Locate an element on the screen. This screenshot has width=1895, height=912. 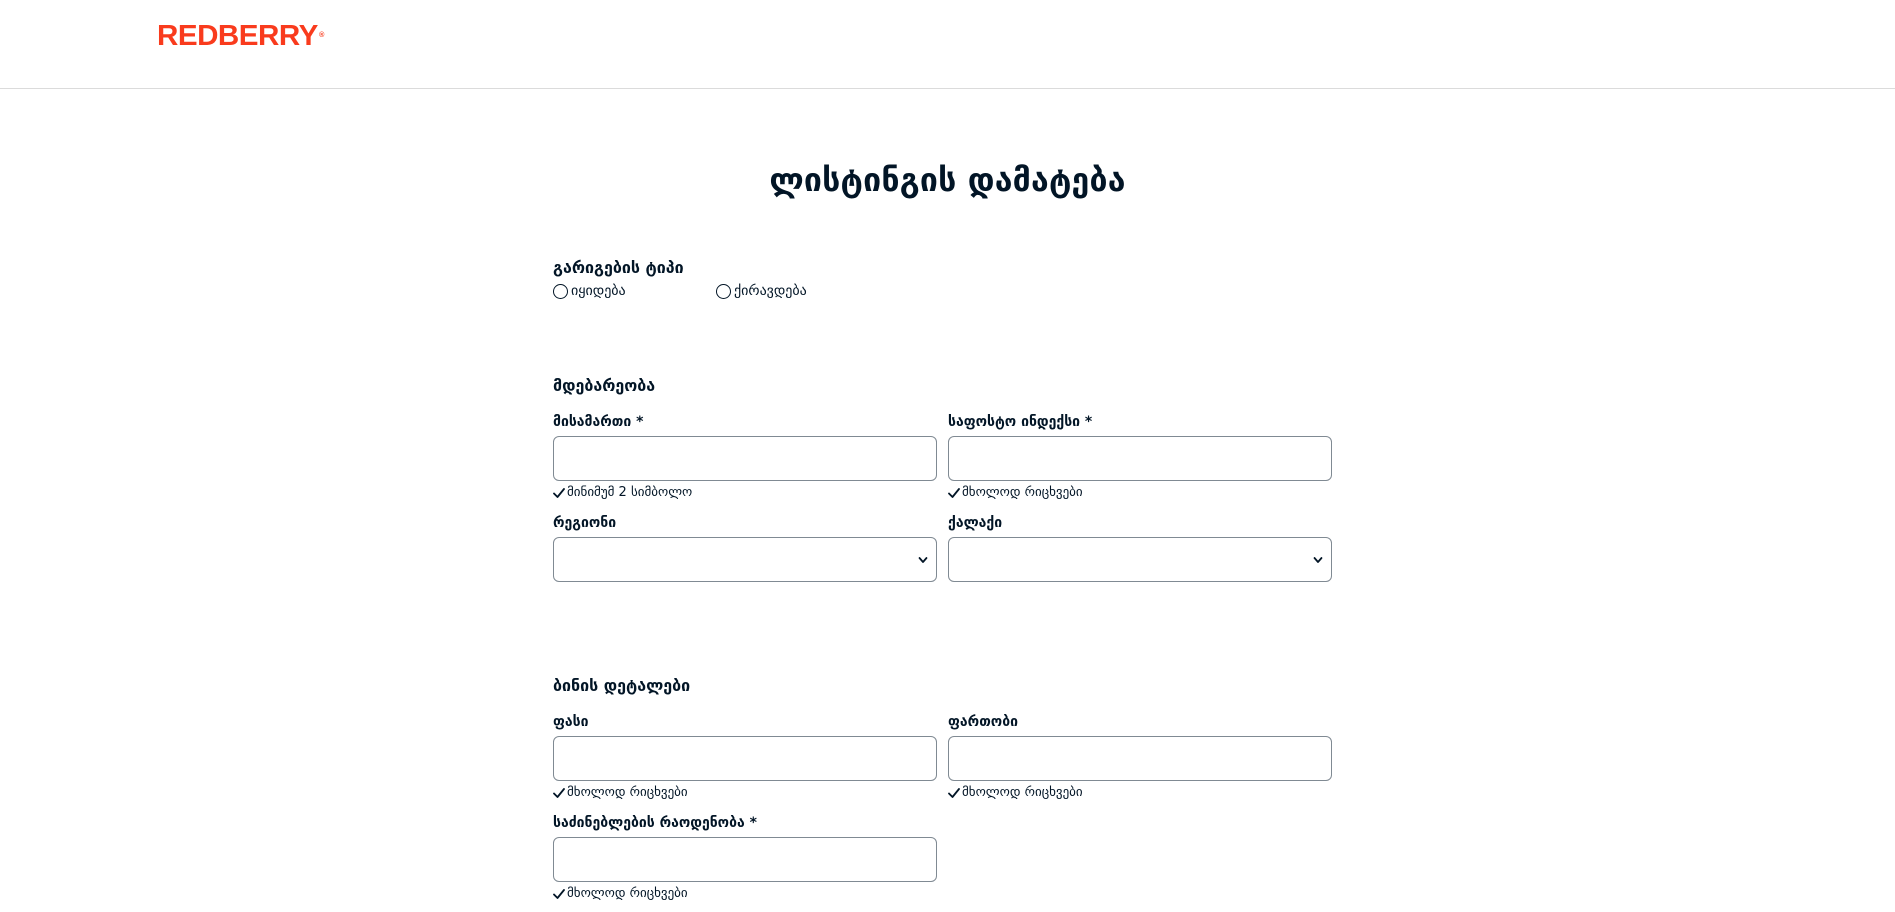
logo-text: REDBERRY is located at coordinates (237, 36).